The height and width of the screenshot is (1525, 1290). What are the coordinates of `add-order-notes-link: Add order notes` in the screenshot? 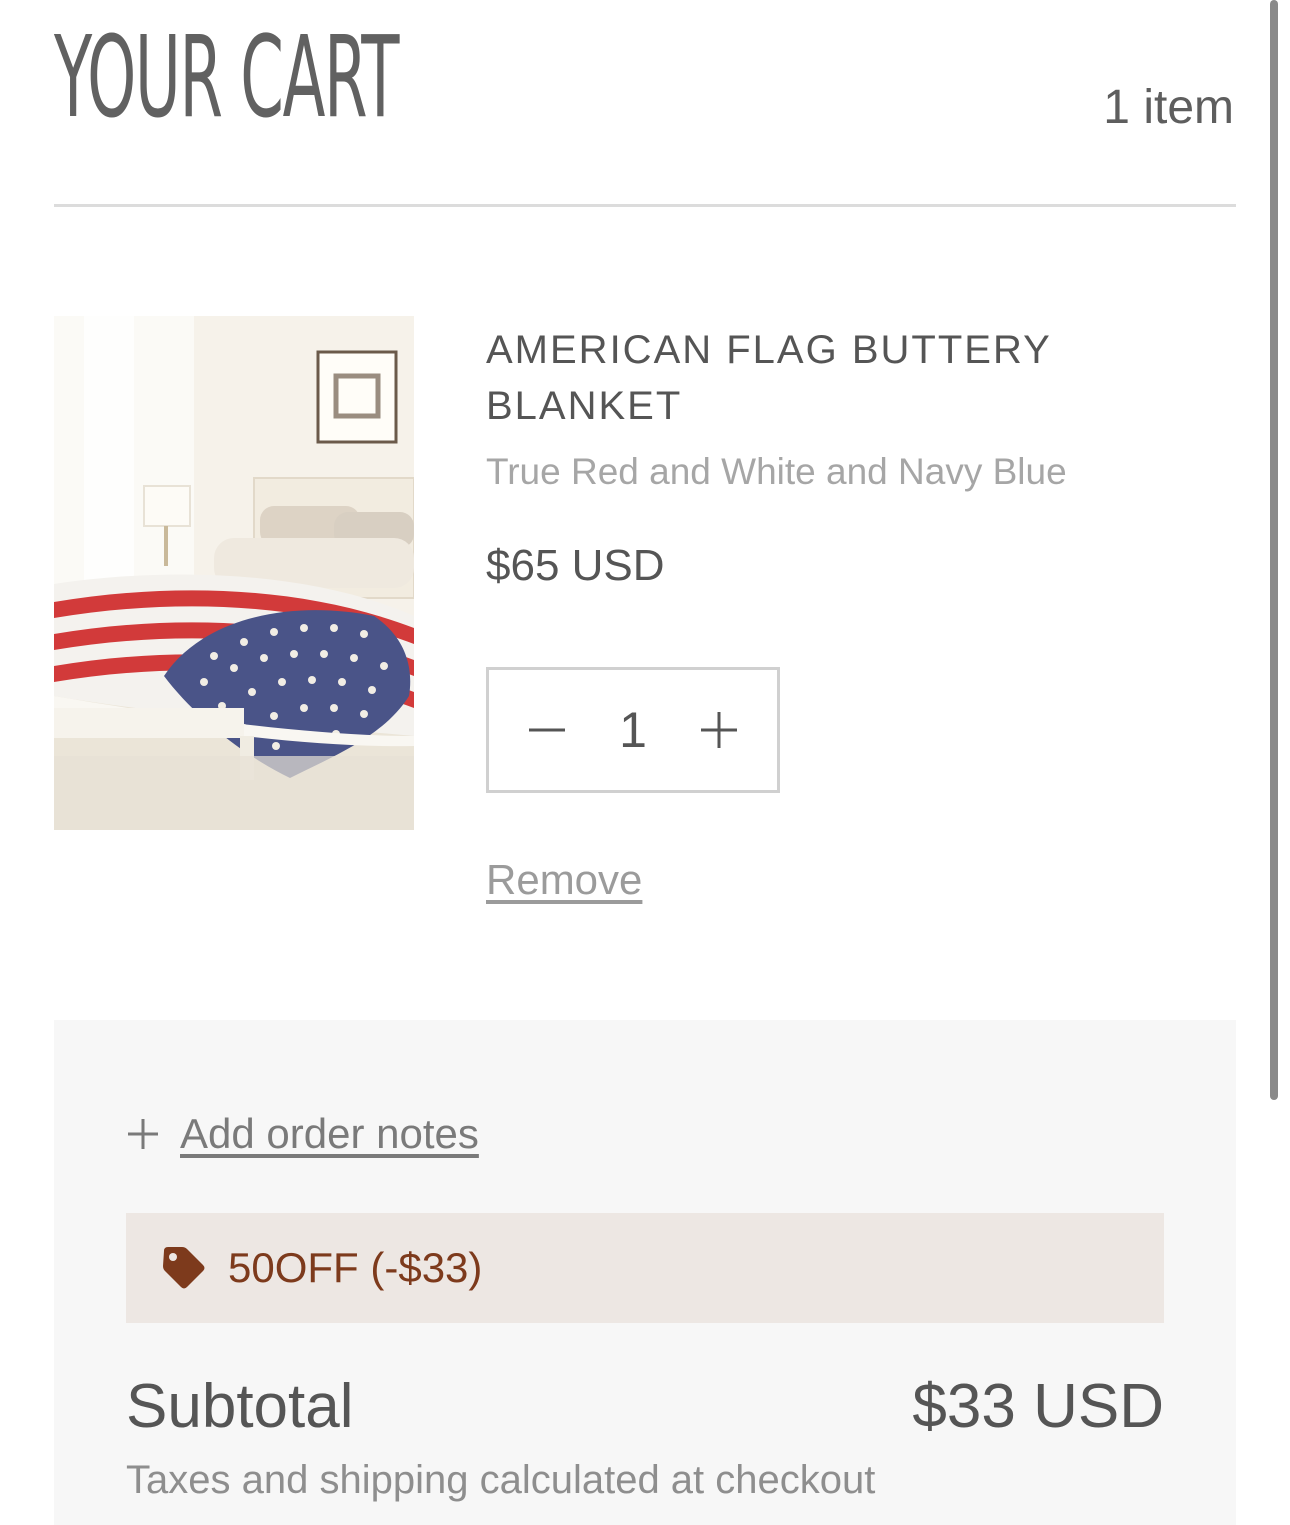 It's located at (302, 1134).